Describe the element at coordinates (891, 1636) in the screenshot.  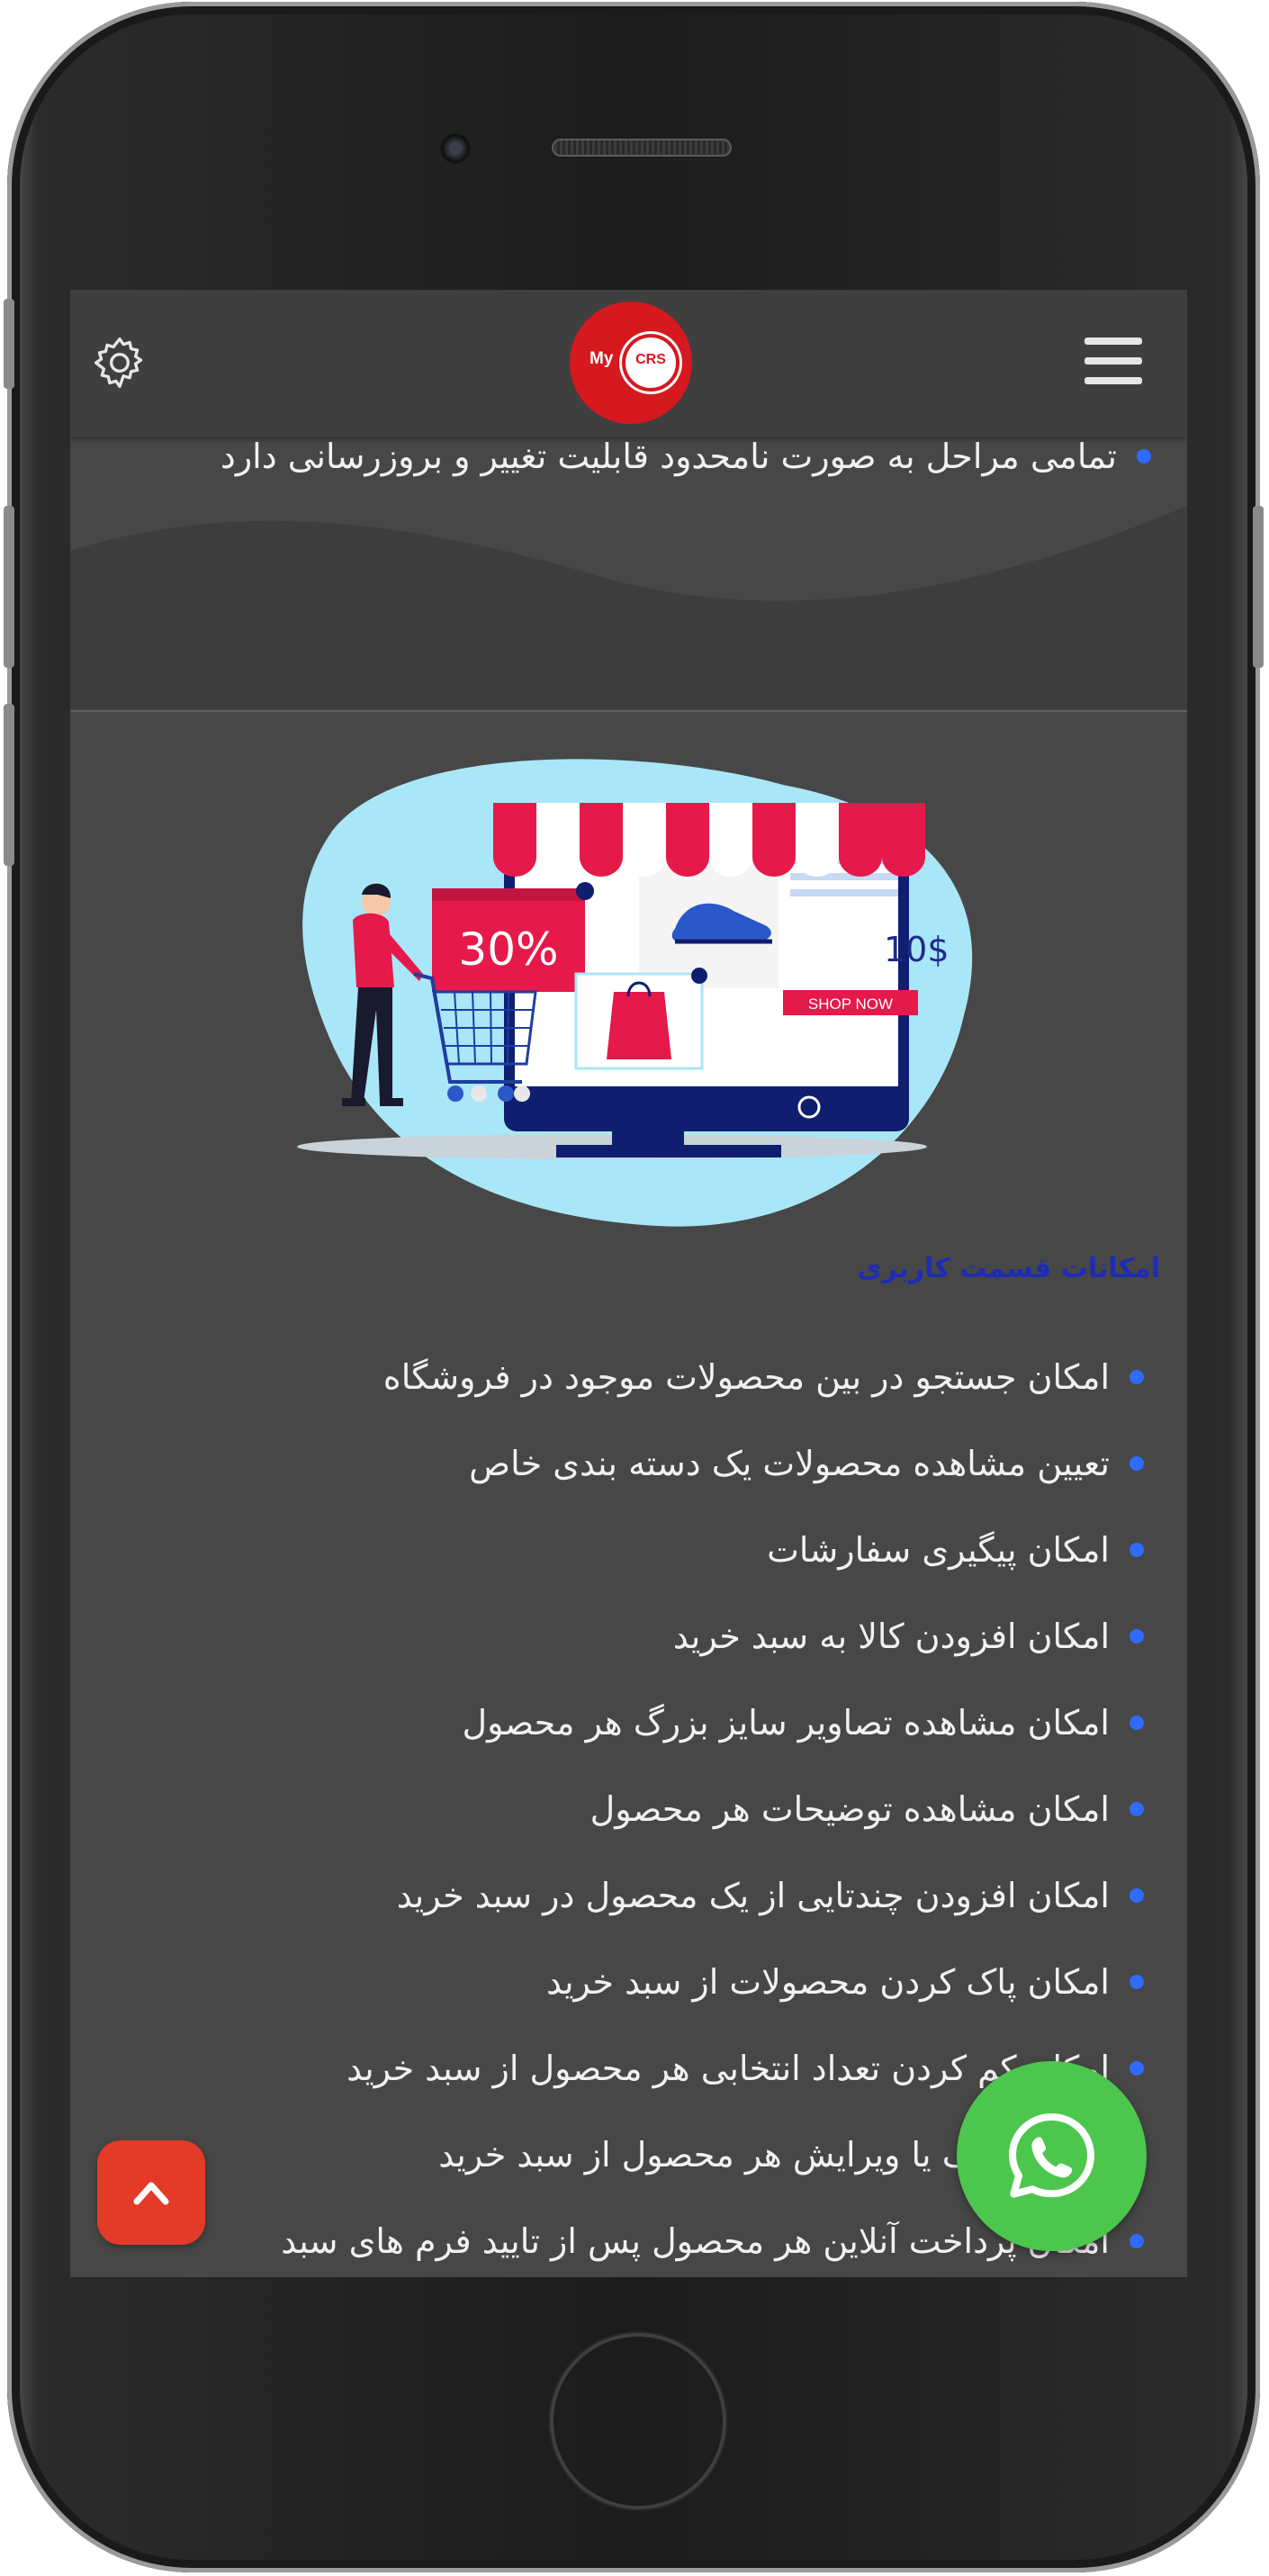
I see `list-item-text: امکان افزودن کالا به سبد خرید` at that location.